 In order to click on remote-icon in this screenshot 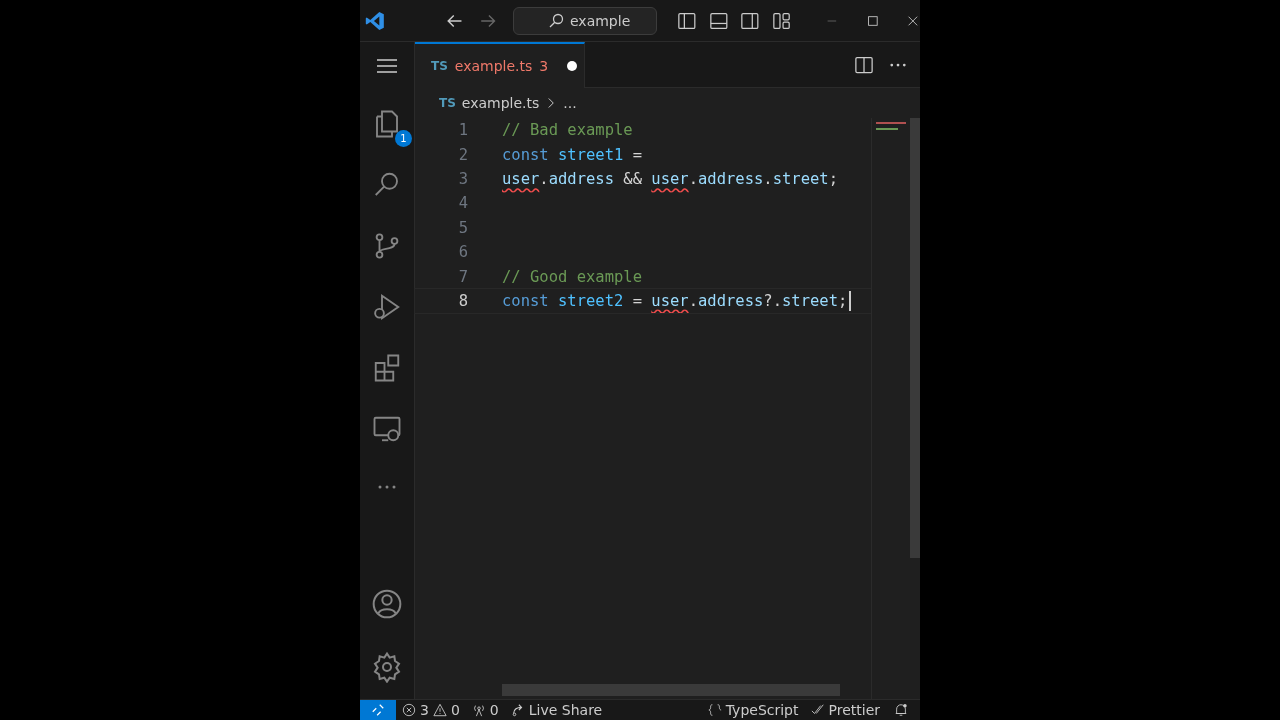, I will do `click(378, 710)`.